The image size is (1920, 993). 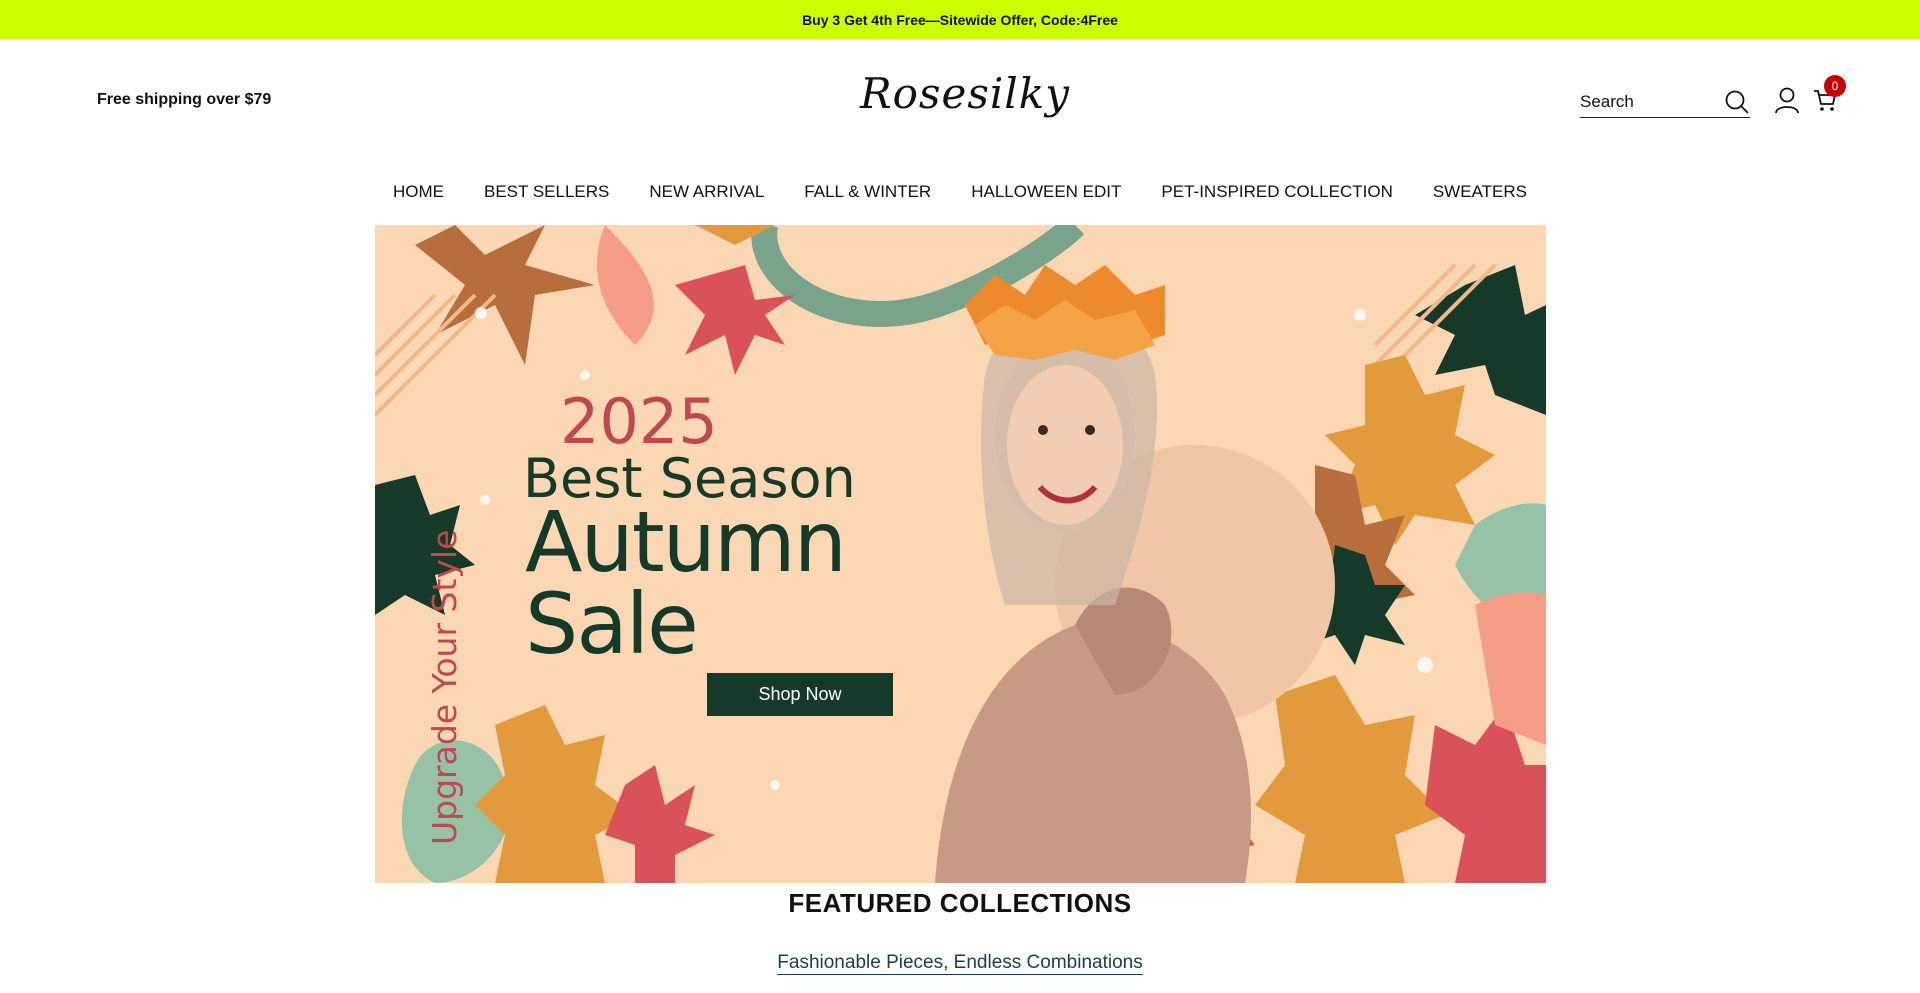 I want to click on nav-item-sweaters: SWEATERS, so click(x=1480, y=192).